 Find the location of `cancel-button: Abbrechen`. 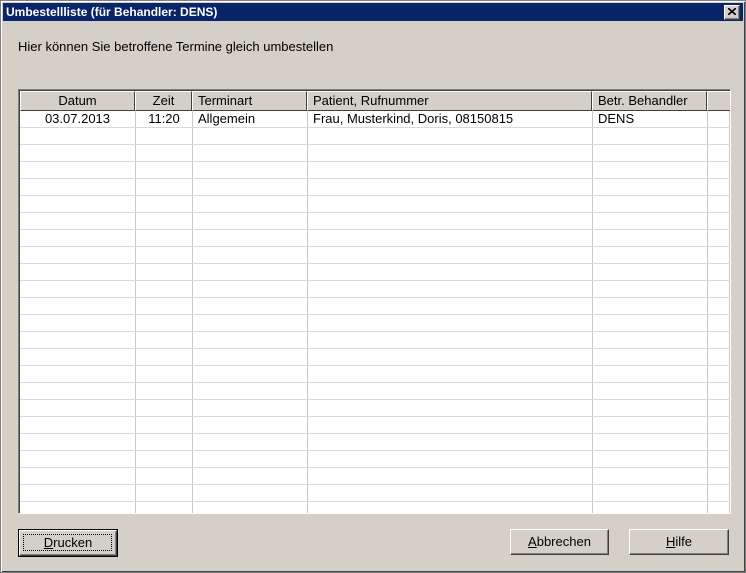

cancel-button: Abbrechen is located at coordinates (559, 542).